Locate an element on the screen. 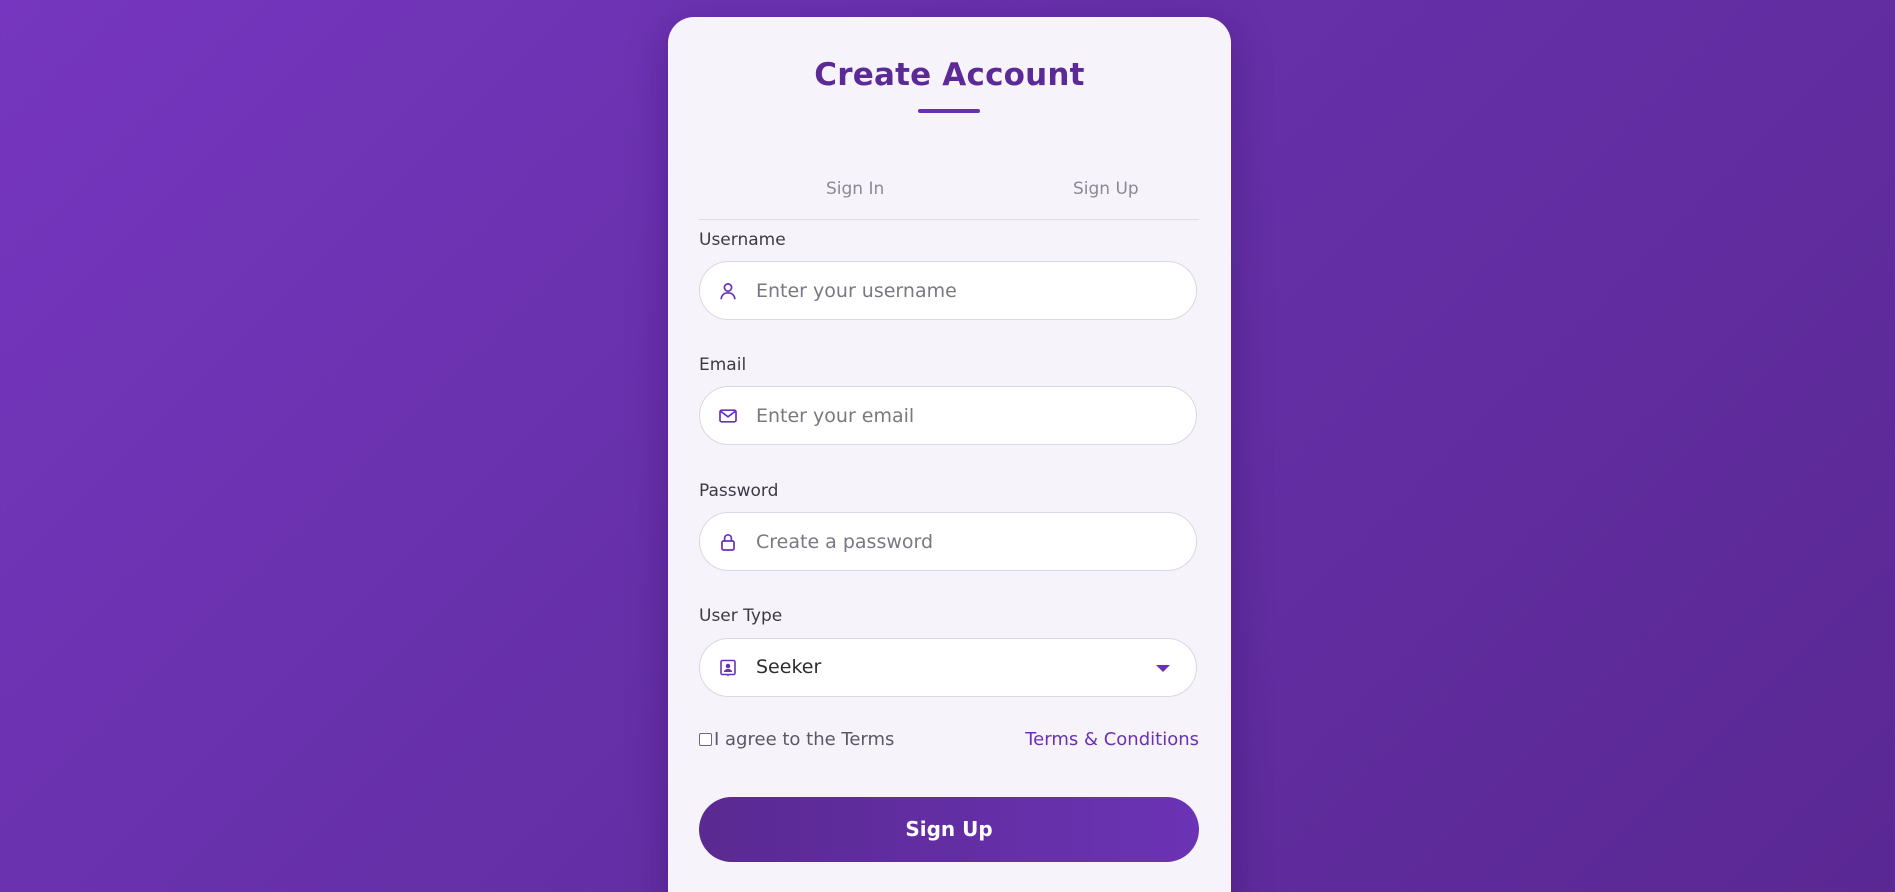 This screenshot has width=1895, height=892. email-label: Email is located at coordinates (723, 365).